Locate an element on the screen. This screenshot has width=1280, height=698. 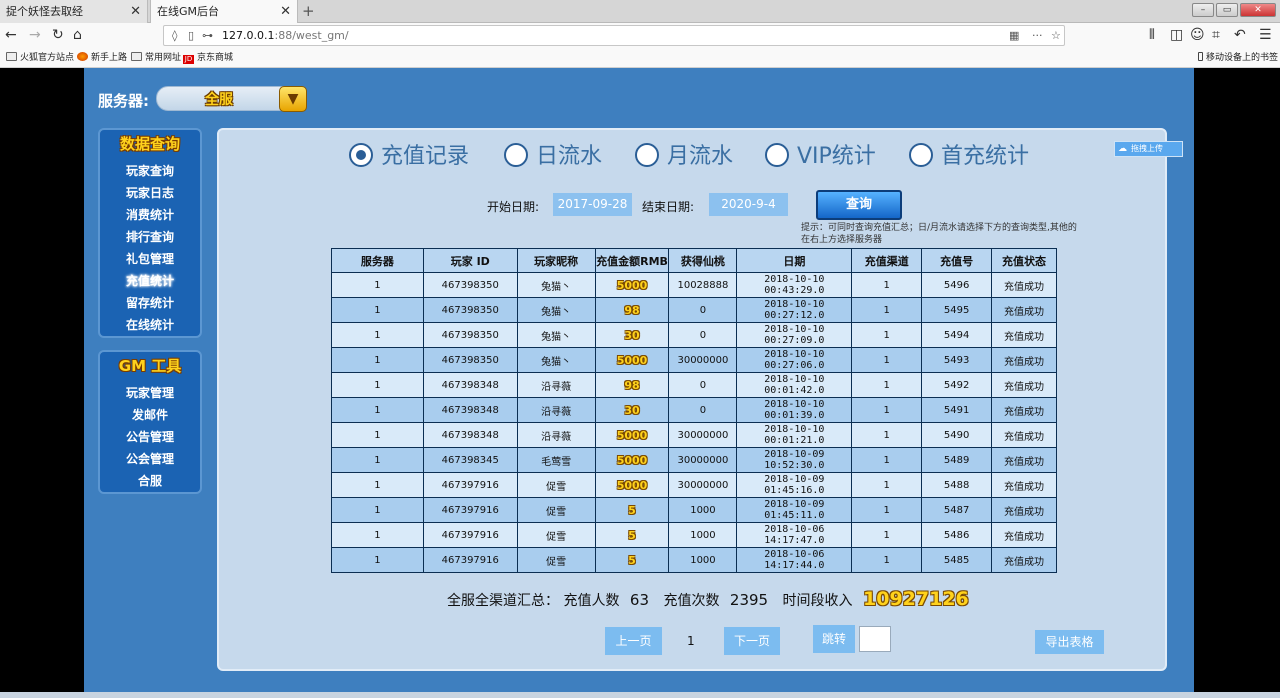
bookmark-item: 火狐官方站点 is located at coordinates (40, 58).